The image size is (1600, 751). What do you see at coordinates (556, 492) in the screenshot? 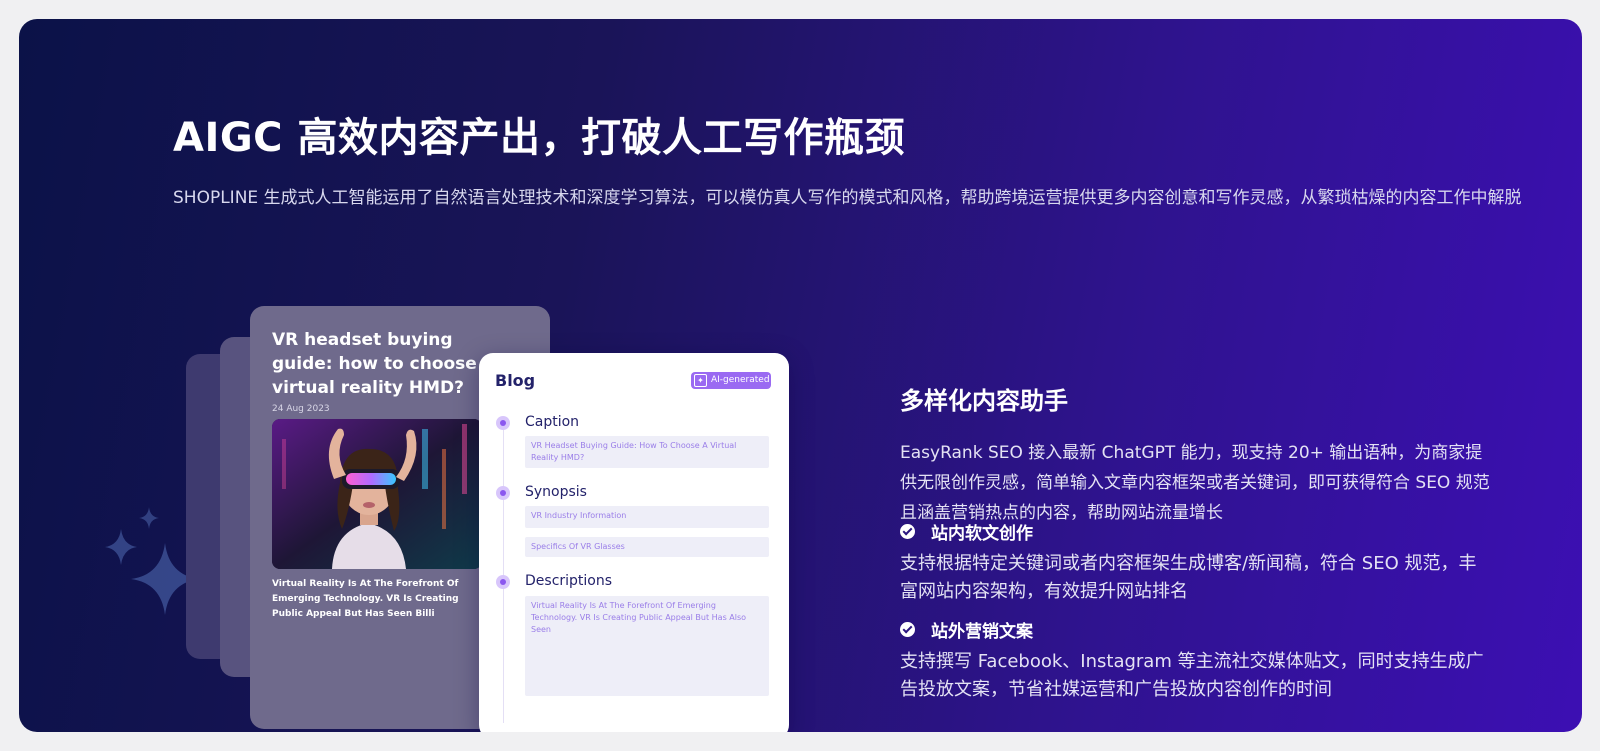
I see `synopsis-label: Synopsis` at bounding box center [556, 492].